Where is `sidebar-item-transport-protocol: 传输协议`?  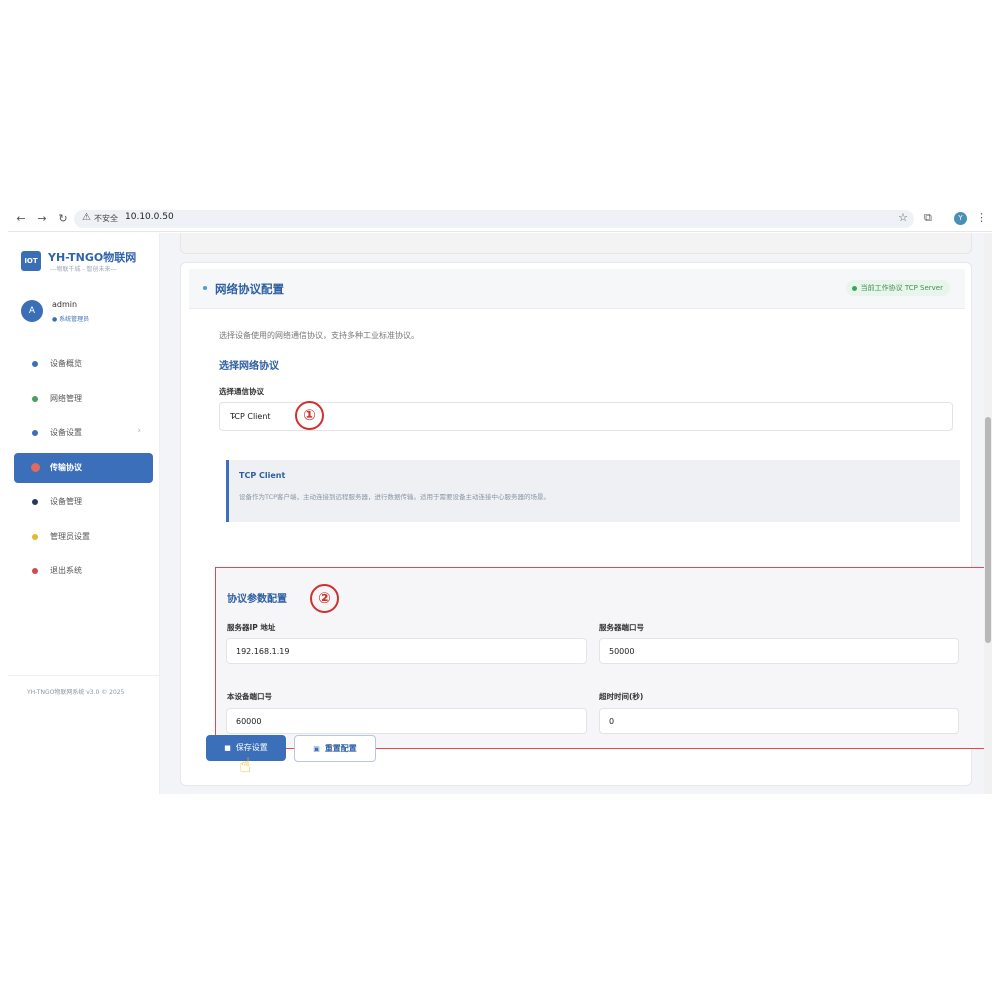
sidebar-item-transport-protocol: 传输协议 is located at coordinates (83, 467).